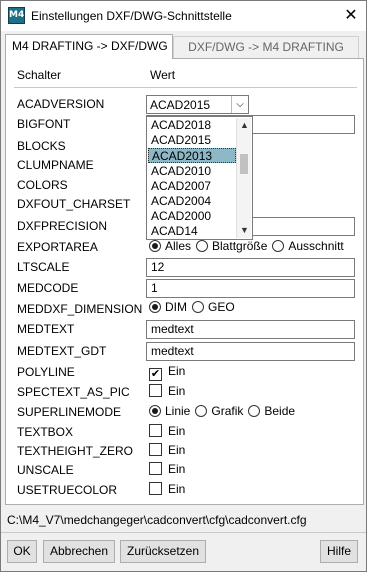 This screenshot has height=572, width=367. I want to click on meddxf-dimension-radio-dim, so click(155, 307).